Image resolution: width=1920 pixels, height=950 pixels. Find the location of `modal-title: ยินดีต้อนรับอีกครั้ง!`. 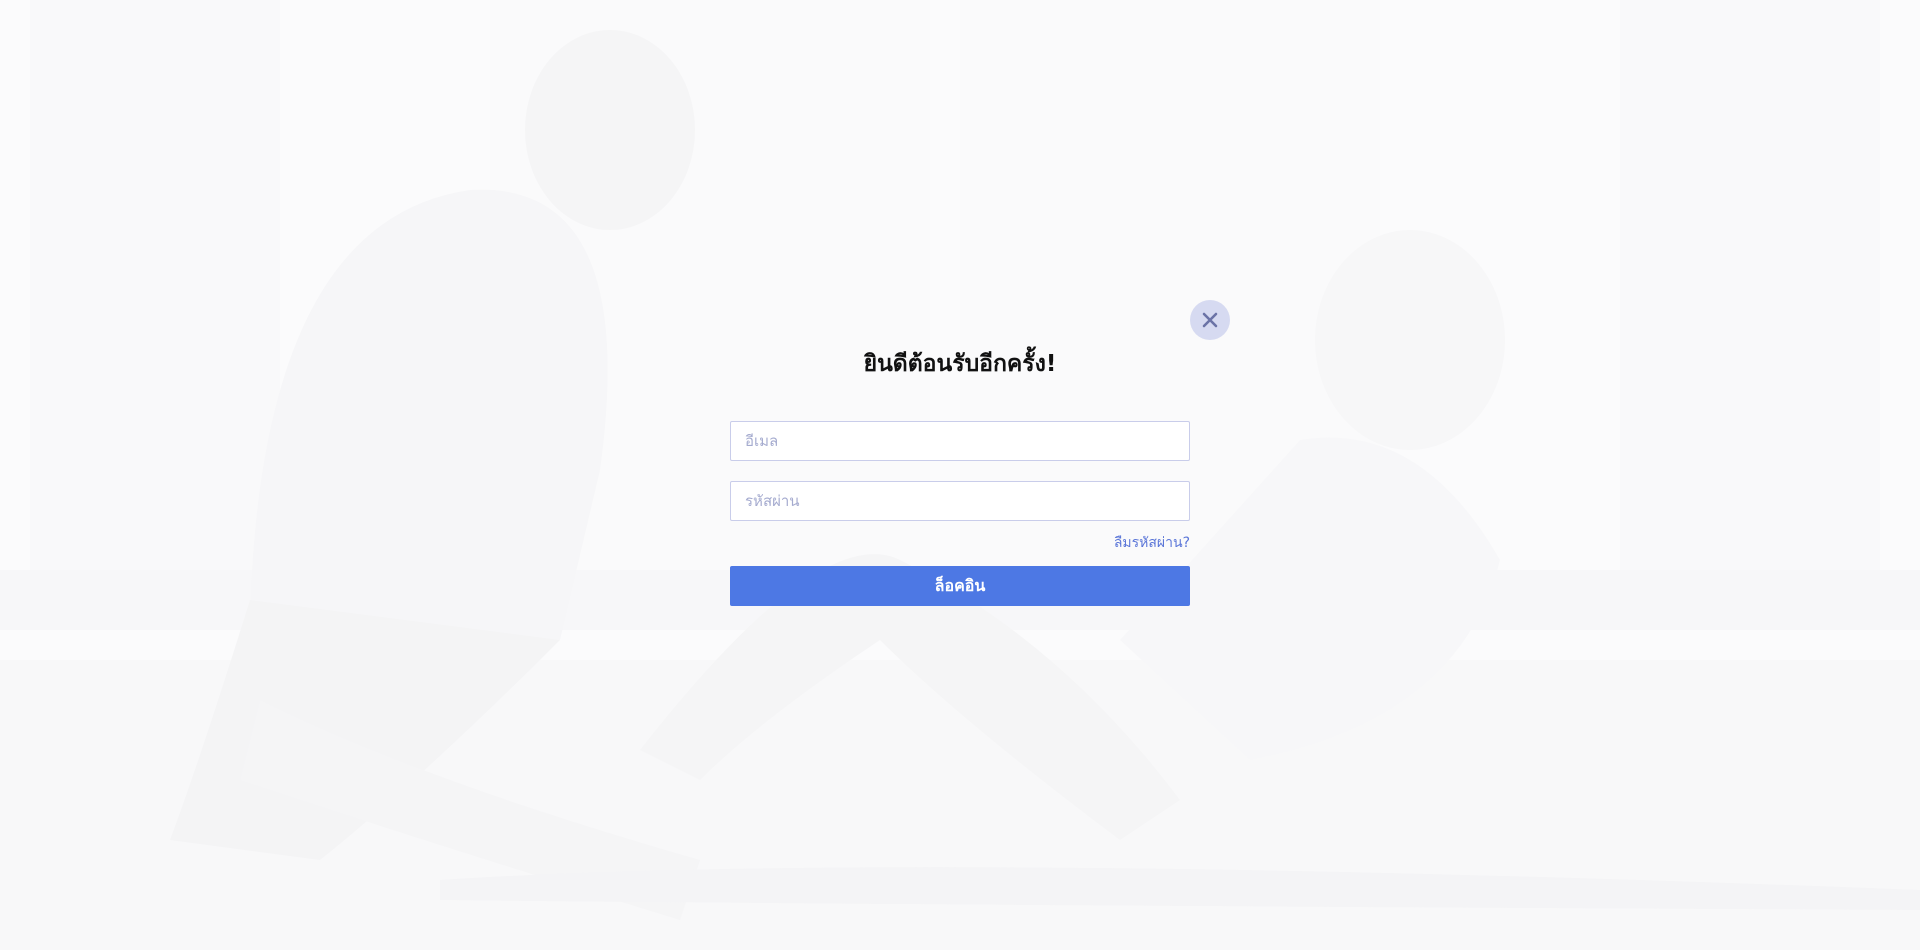

modal-title: ยินดีต้อนรับอีกครั้ง! is located at coordinates (960, 364).